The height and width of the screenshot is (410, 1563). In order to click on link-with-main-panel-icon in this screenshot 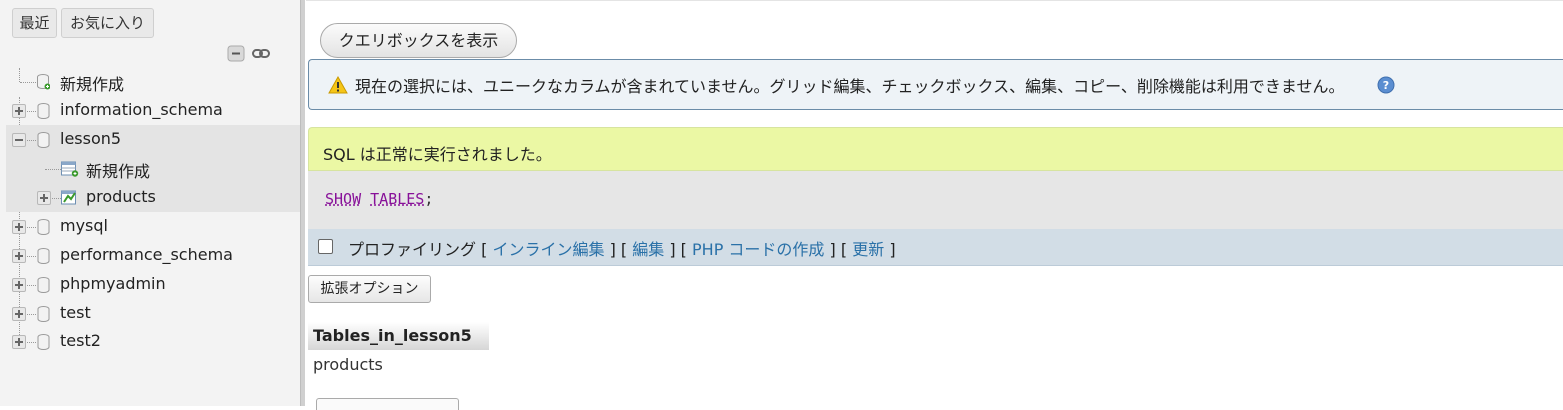, I will do `click(261, 53)`.